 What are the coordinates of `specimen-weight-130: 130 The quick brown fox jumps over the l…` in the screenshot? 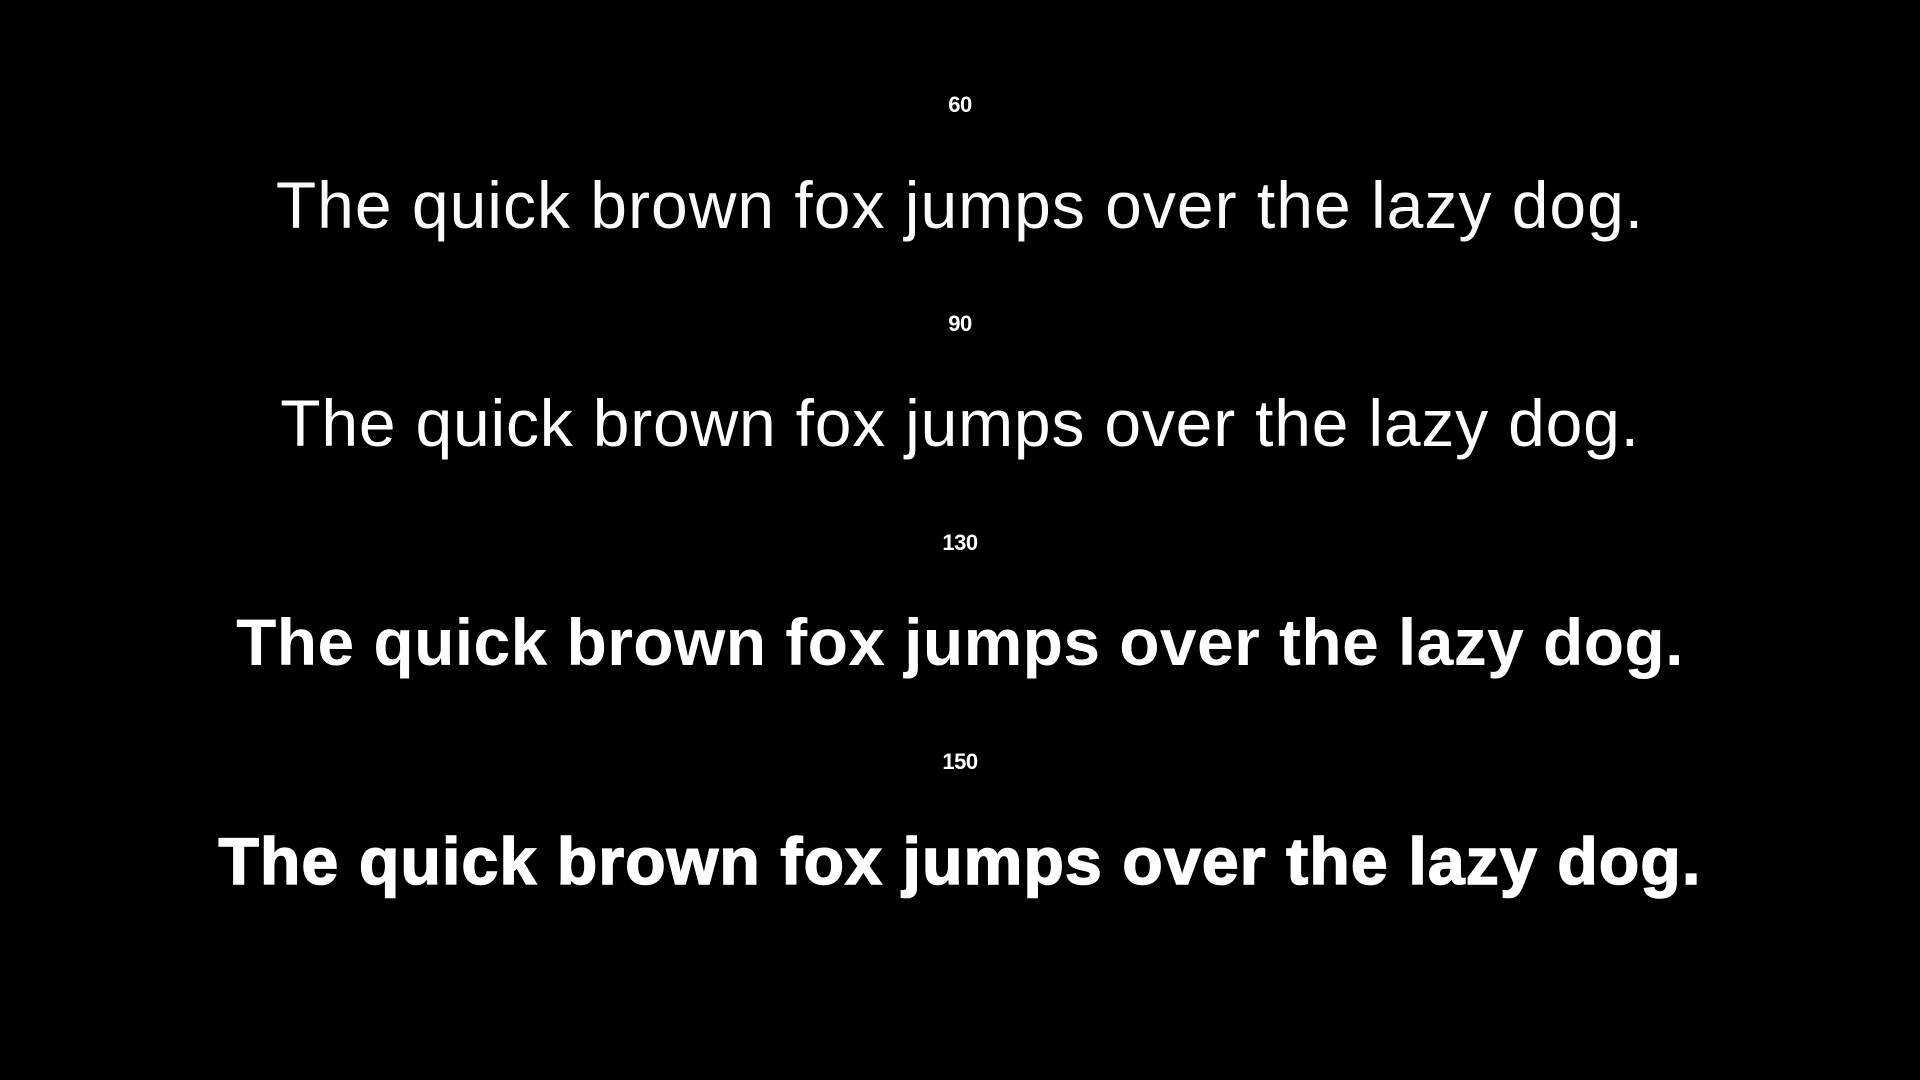 It's located at (960, 604).